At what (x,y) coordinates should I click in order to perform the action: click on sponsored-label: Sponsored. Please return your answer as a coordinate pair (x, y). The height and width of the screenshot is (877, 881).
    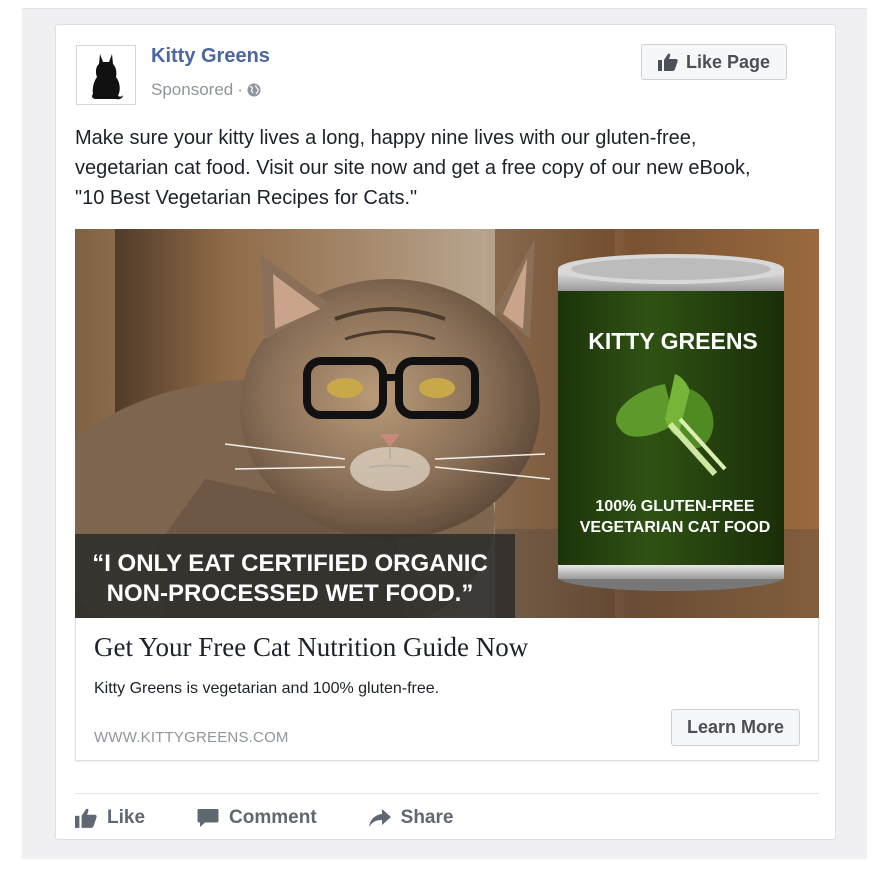
    Looking at the image, I should click on (192, 90).